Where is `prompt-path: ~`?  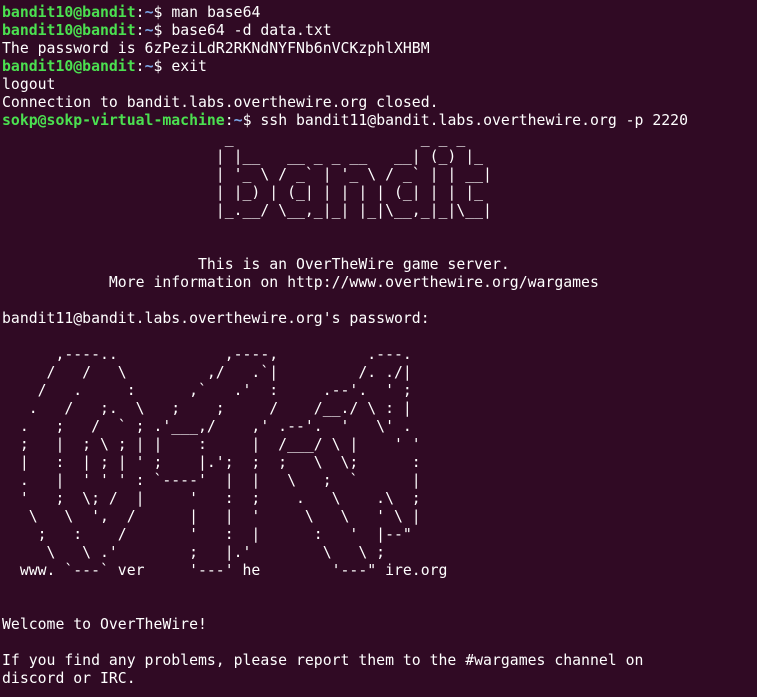
prompt-path: ~ is located at coordinates (238, 120).